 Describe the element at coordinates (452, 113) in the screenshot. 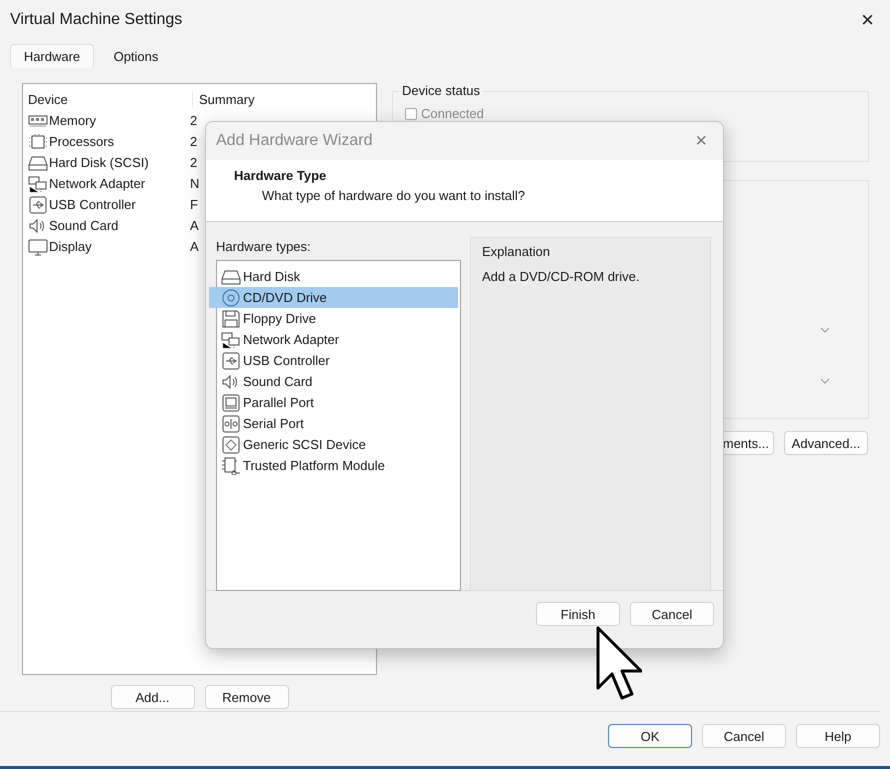

I see `checkbox-label: Connected` at that location.